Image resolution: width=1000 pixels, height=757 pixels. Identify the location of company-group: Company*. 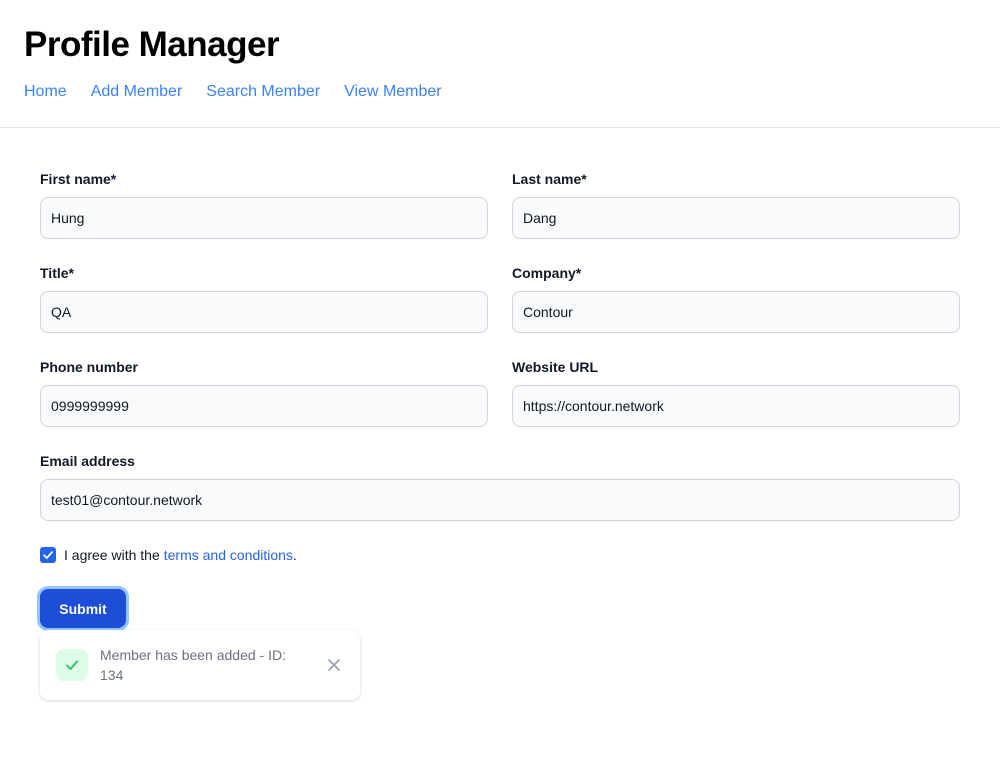
(736, 298).